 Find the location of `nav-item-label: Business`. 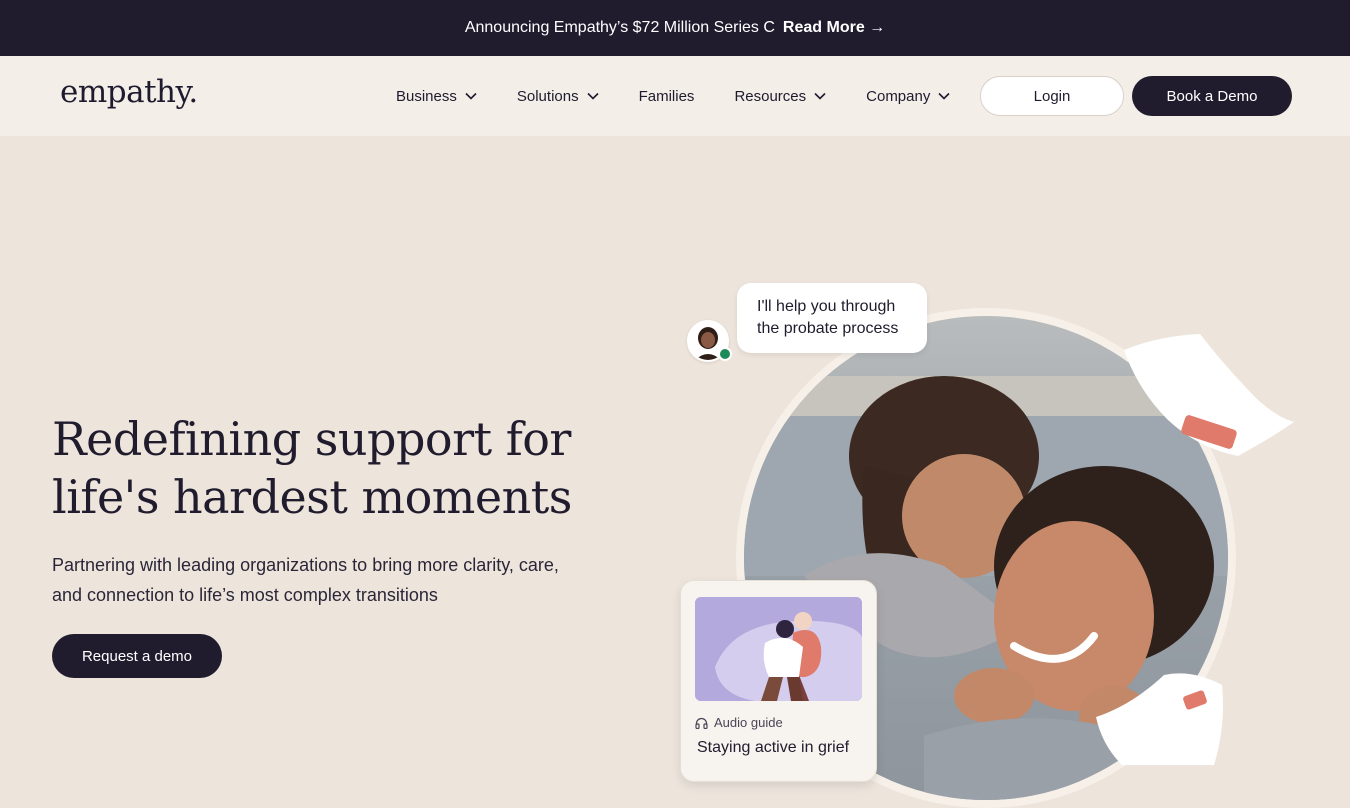

nav-item-label: Business is located at coordinates (426, 96).